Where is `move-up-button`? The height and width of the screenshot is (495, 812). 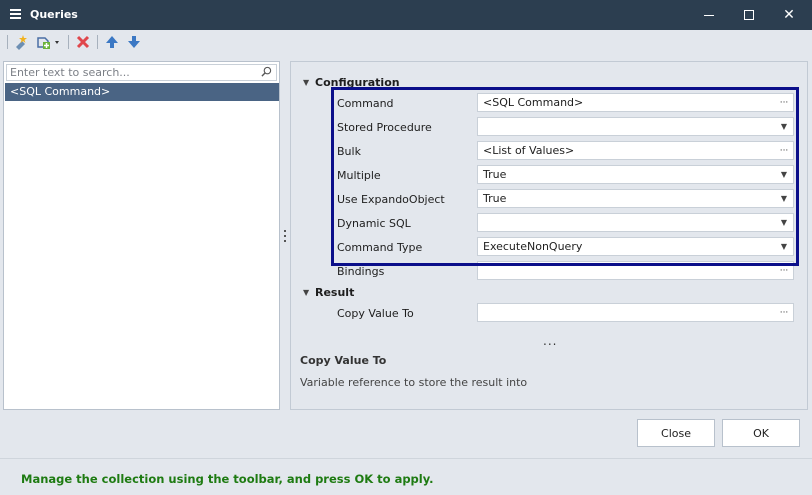
move-up-button is located at coordinates (112, 42).